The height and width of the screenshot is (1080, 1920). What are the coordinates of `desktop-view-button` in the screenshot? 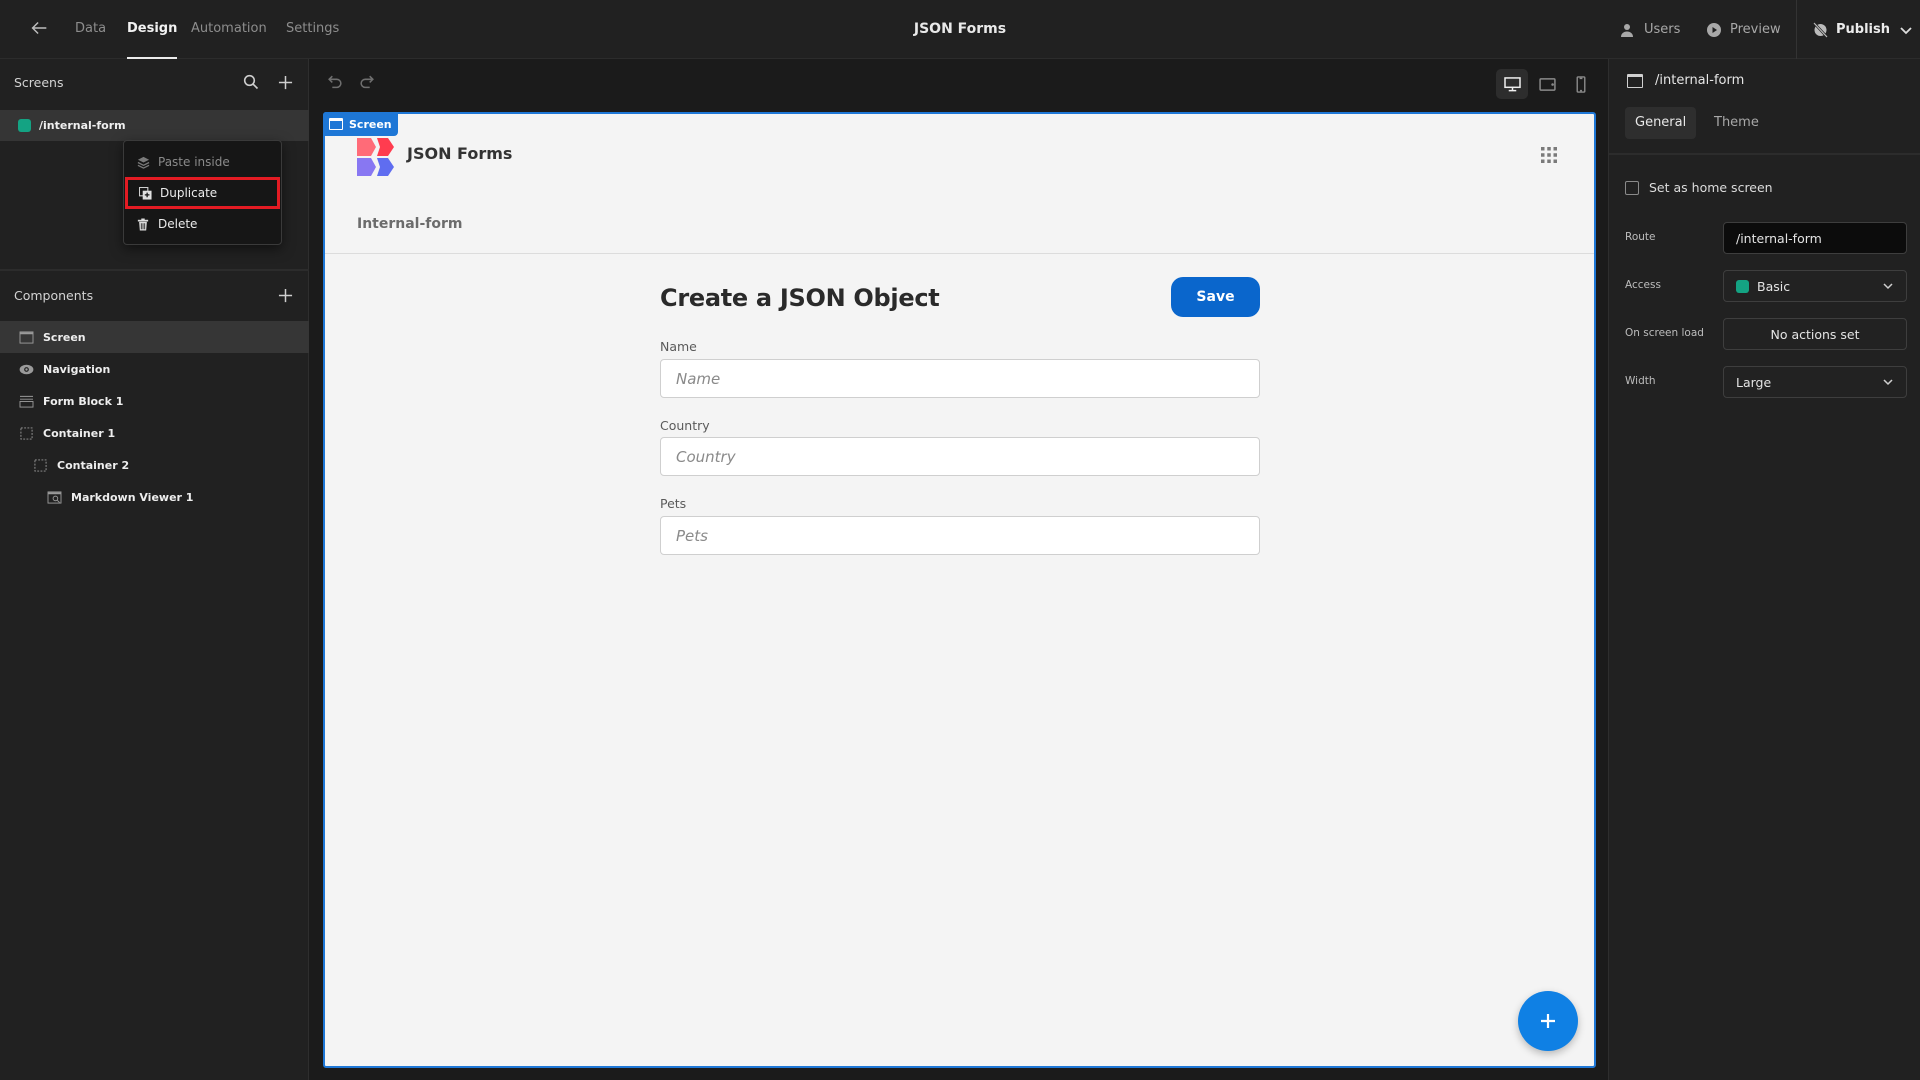 It's located at (1512, 84).